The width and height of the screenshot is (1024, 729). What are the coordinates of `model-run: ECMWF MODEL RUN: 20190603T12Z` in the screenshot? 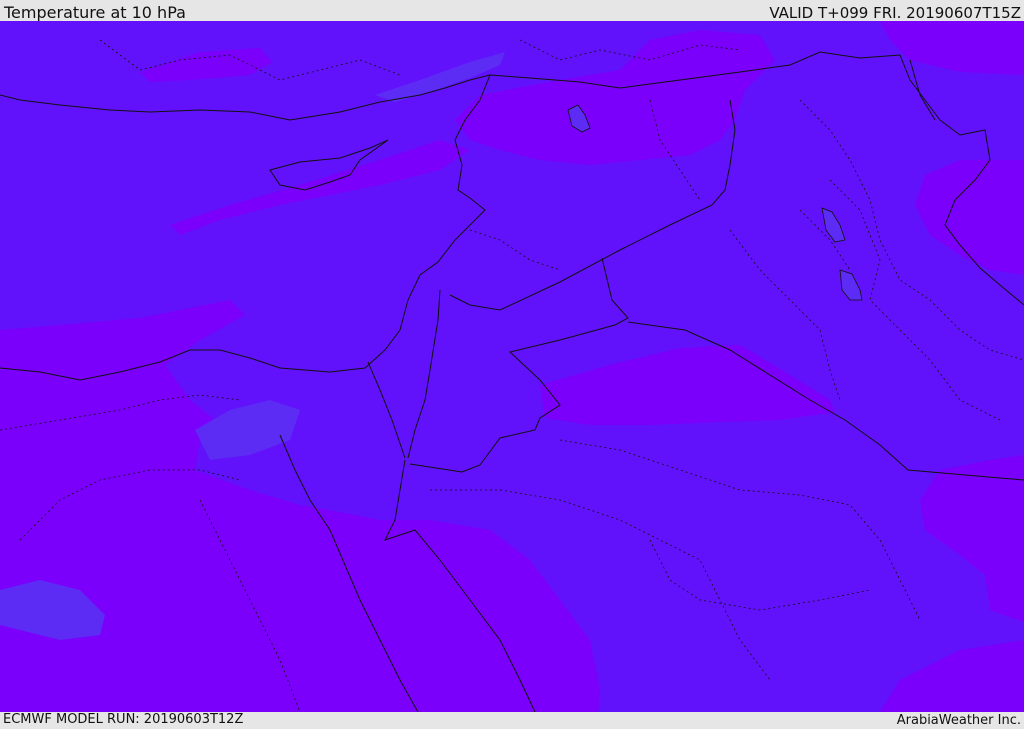 It's located at (123, 719).